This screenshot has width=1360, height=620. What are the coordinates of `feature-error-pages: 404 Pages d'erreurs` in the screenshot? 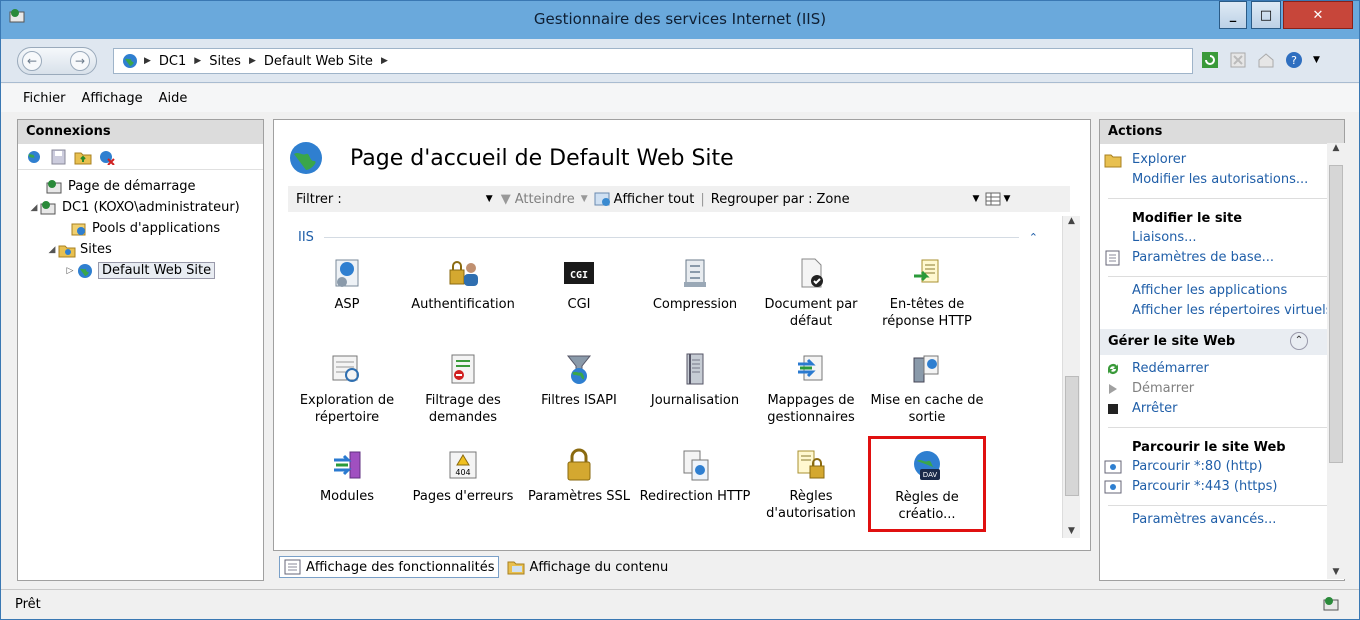 It's located at (463, 476).